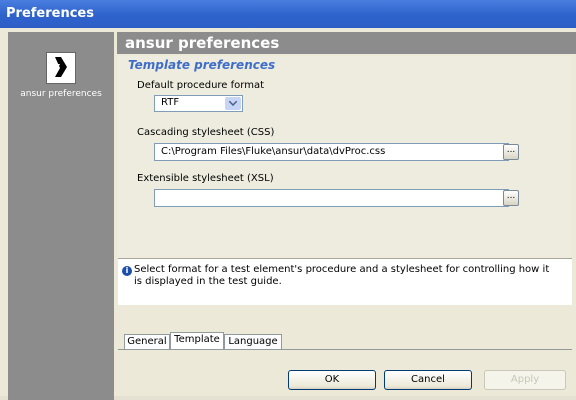 Image resolution: width=576 pixels, height=400 pixels. Describe the element at coordinates (200, 85) in the screenshot. I see `default-format-label: Default procedure format` at that location.